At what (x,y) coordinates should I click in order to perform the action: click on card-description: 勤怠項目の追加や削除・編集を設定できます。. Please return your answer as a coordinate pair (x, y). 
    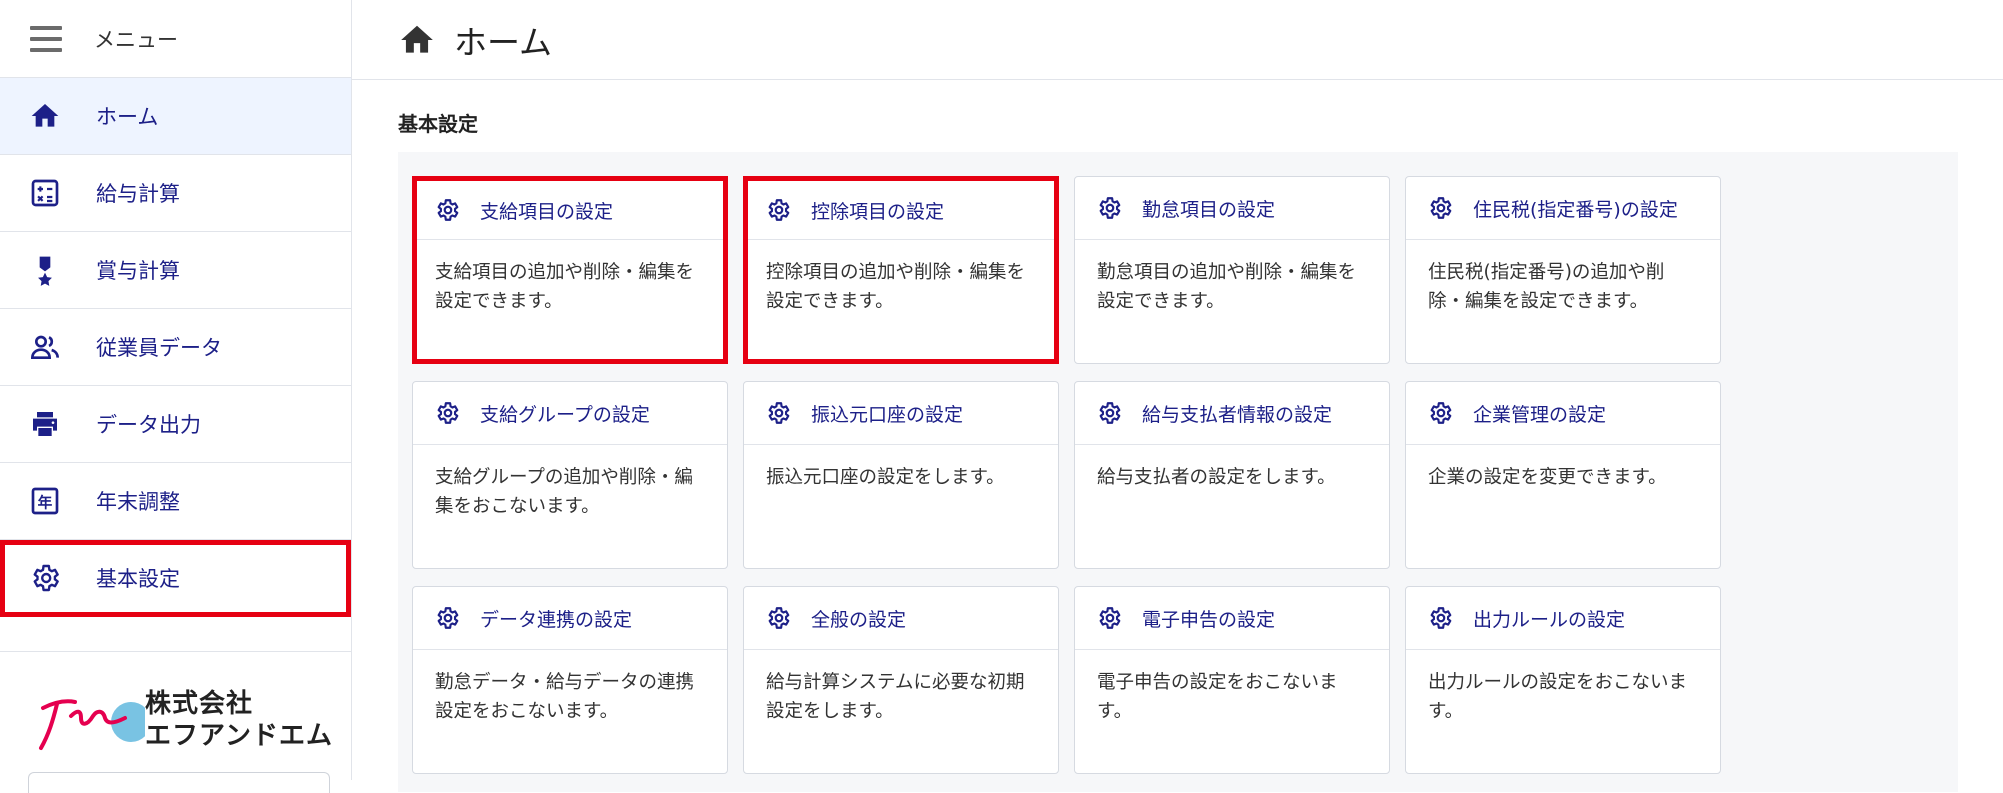
    Looking at the image, I should click on (1227, 287).